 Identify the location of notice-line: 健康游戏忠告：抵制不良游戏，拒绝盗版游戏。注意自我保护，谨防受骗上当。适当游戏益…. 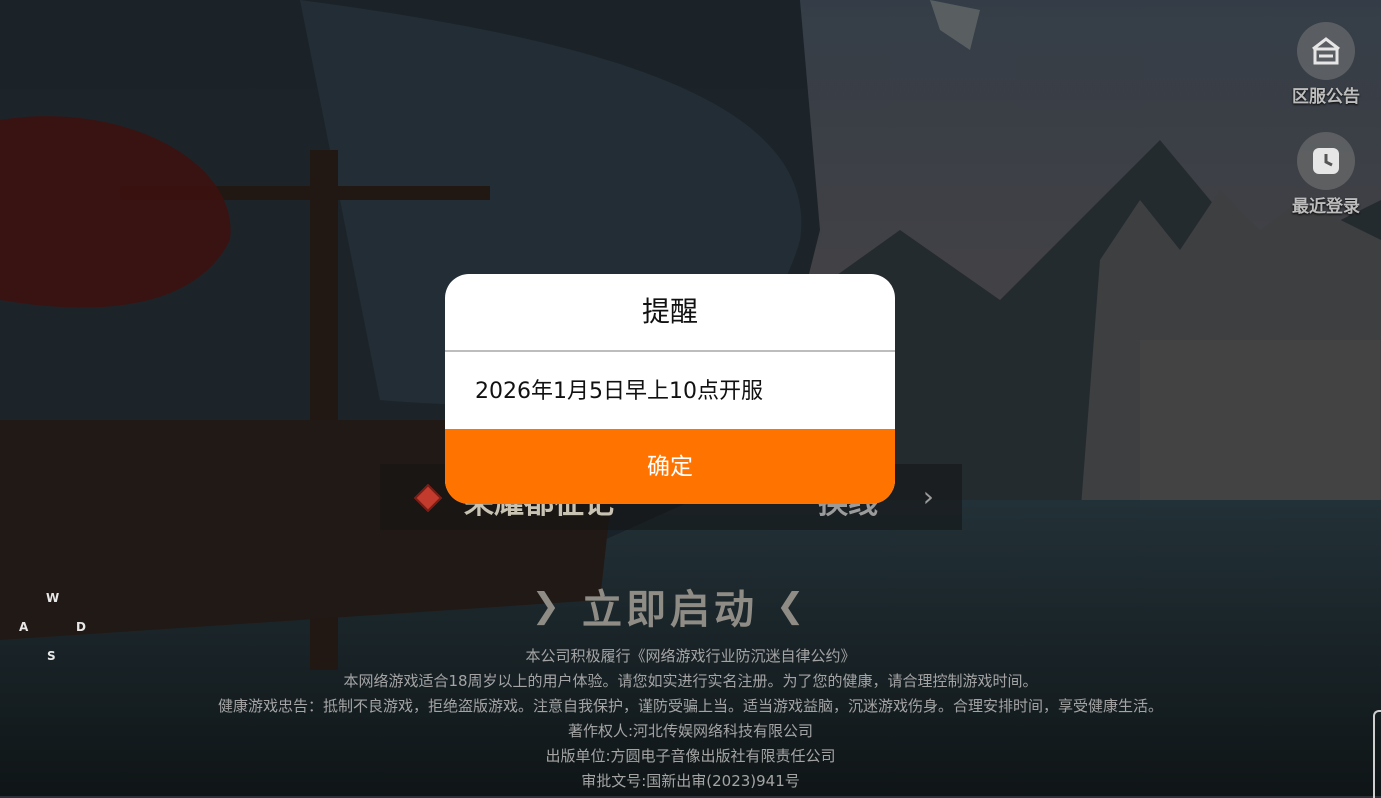
(690, 706).